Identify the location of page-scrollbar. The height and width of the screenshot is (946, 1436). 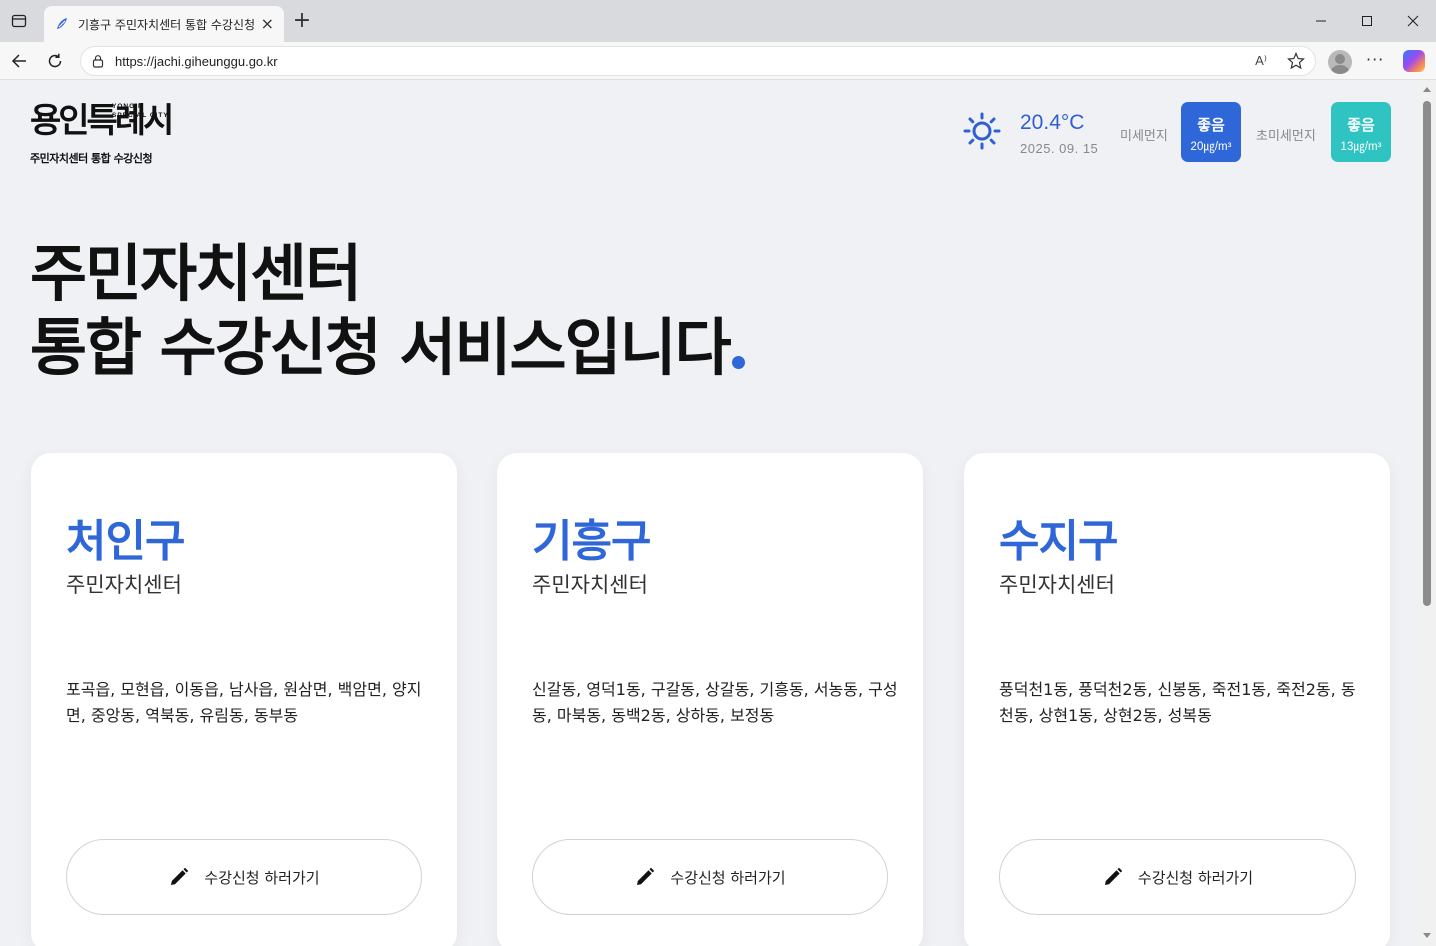
(1427, 513).